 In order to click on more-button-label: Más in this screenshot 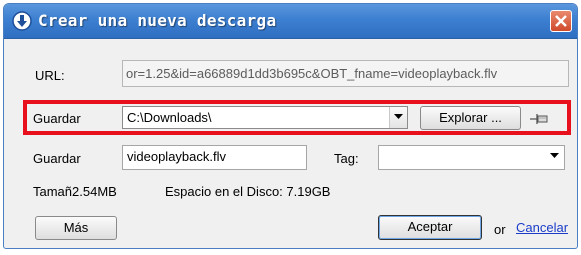, I will do `click(76, 227)`.